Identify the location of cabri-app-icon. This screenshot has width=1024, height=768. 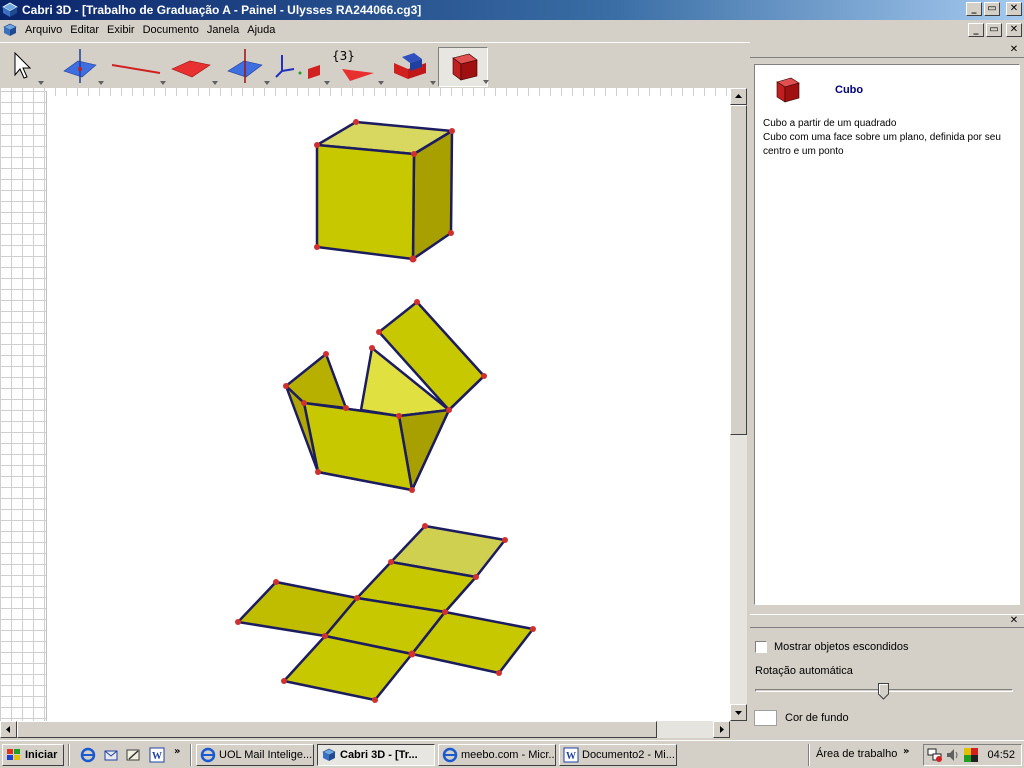
(10, 9).